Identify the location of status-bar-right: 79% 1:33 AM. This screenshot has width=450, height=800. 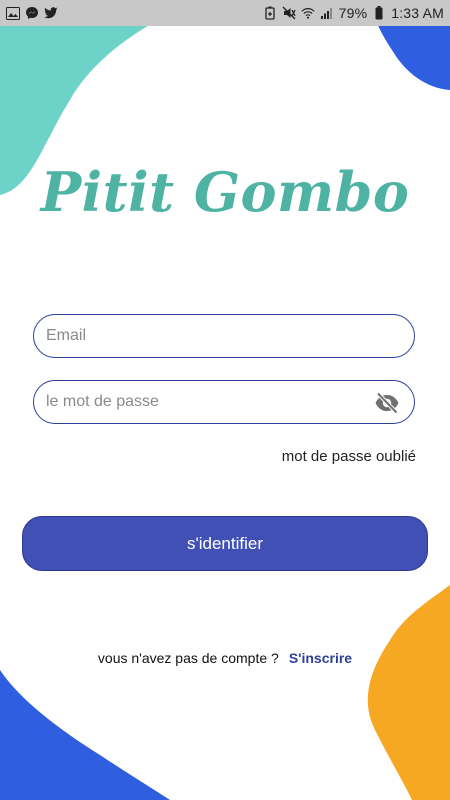
(353, 13).